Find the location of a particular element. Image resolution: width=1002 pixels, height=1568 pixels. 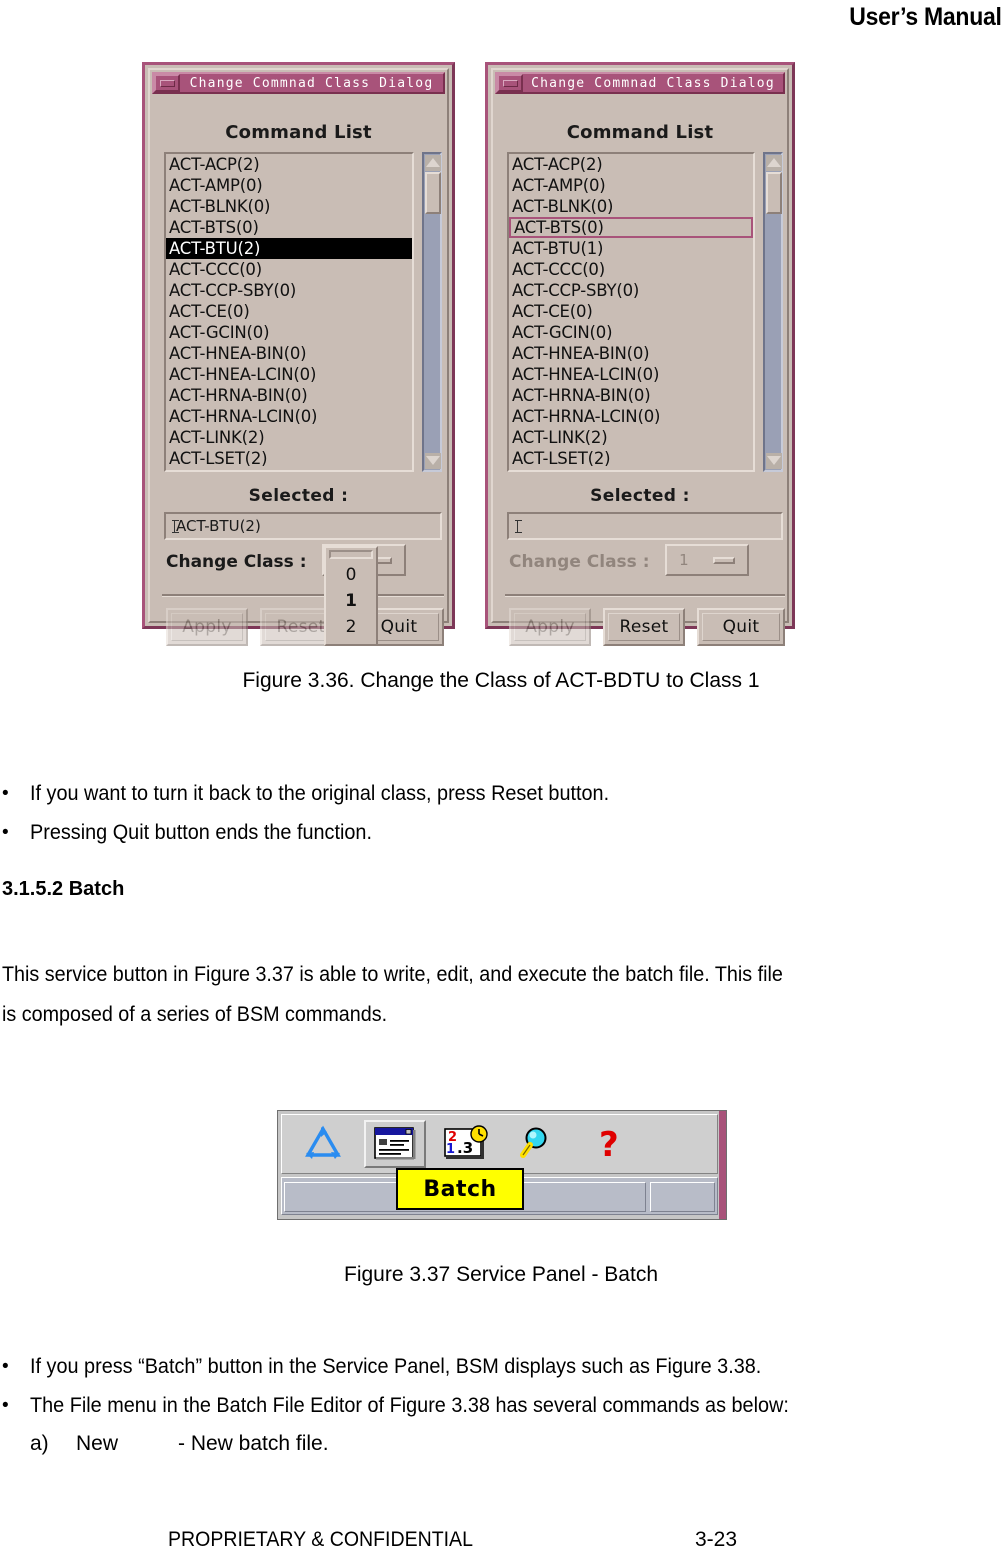

class-option-2: 2 is located at coordinates (351, 627).